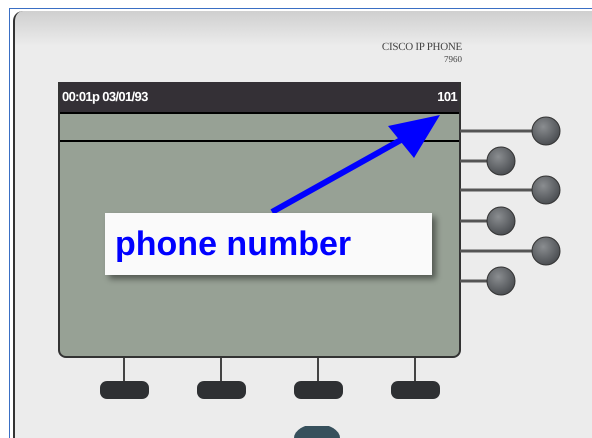 The height and width of the screenshot is (438, 592). Describe the element at coordinates (453, 59) in the screenshot. I see `model-label: 7960` at that location.